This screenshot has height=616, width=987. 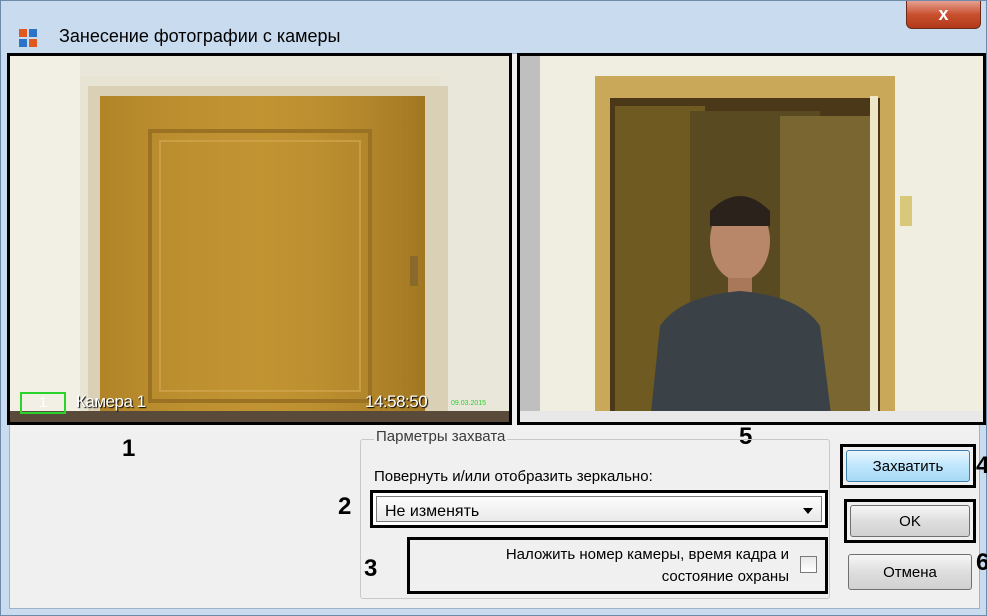 I want to click on overlay-info-label-line2: состояние охраны, so click(x=725, y=576).